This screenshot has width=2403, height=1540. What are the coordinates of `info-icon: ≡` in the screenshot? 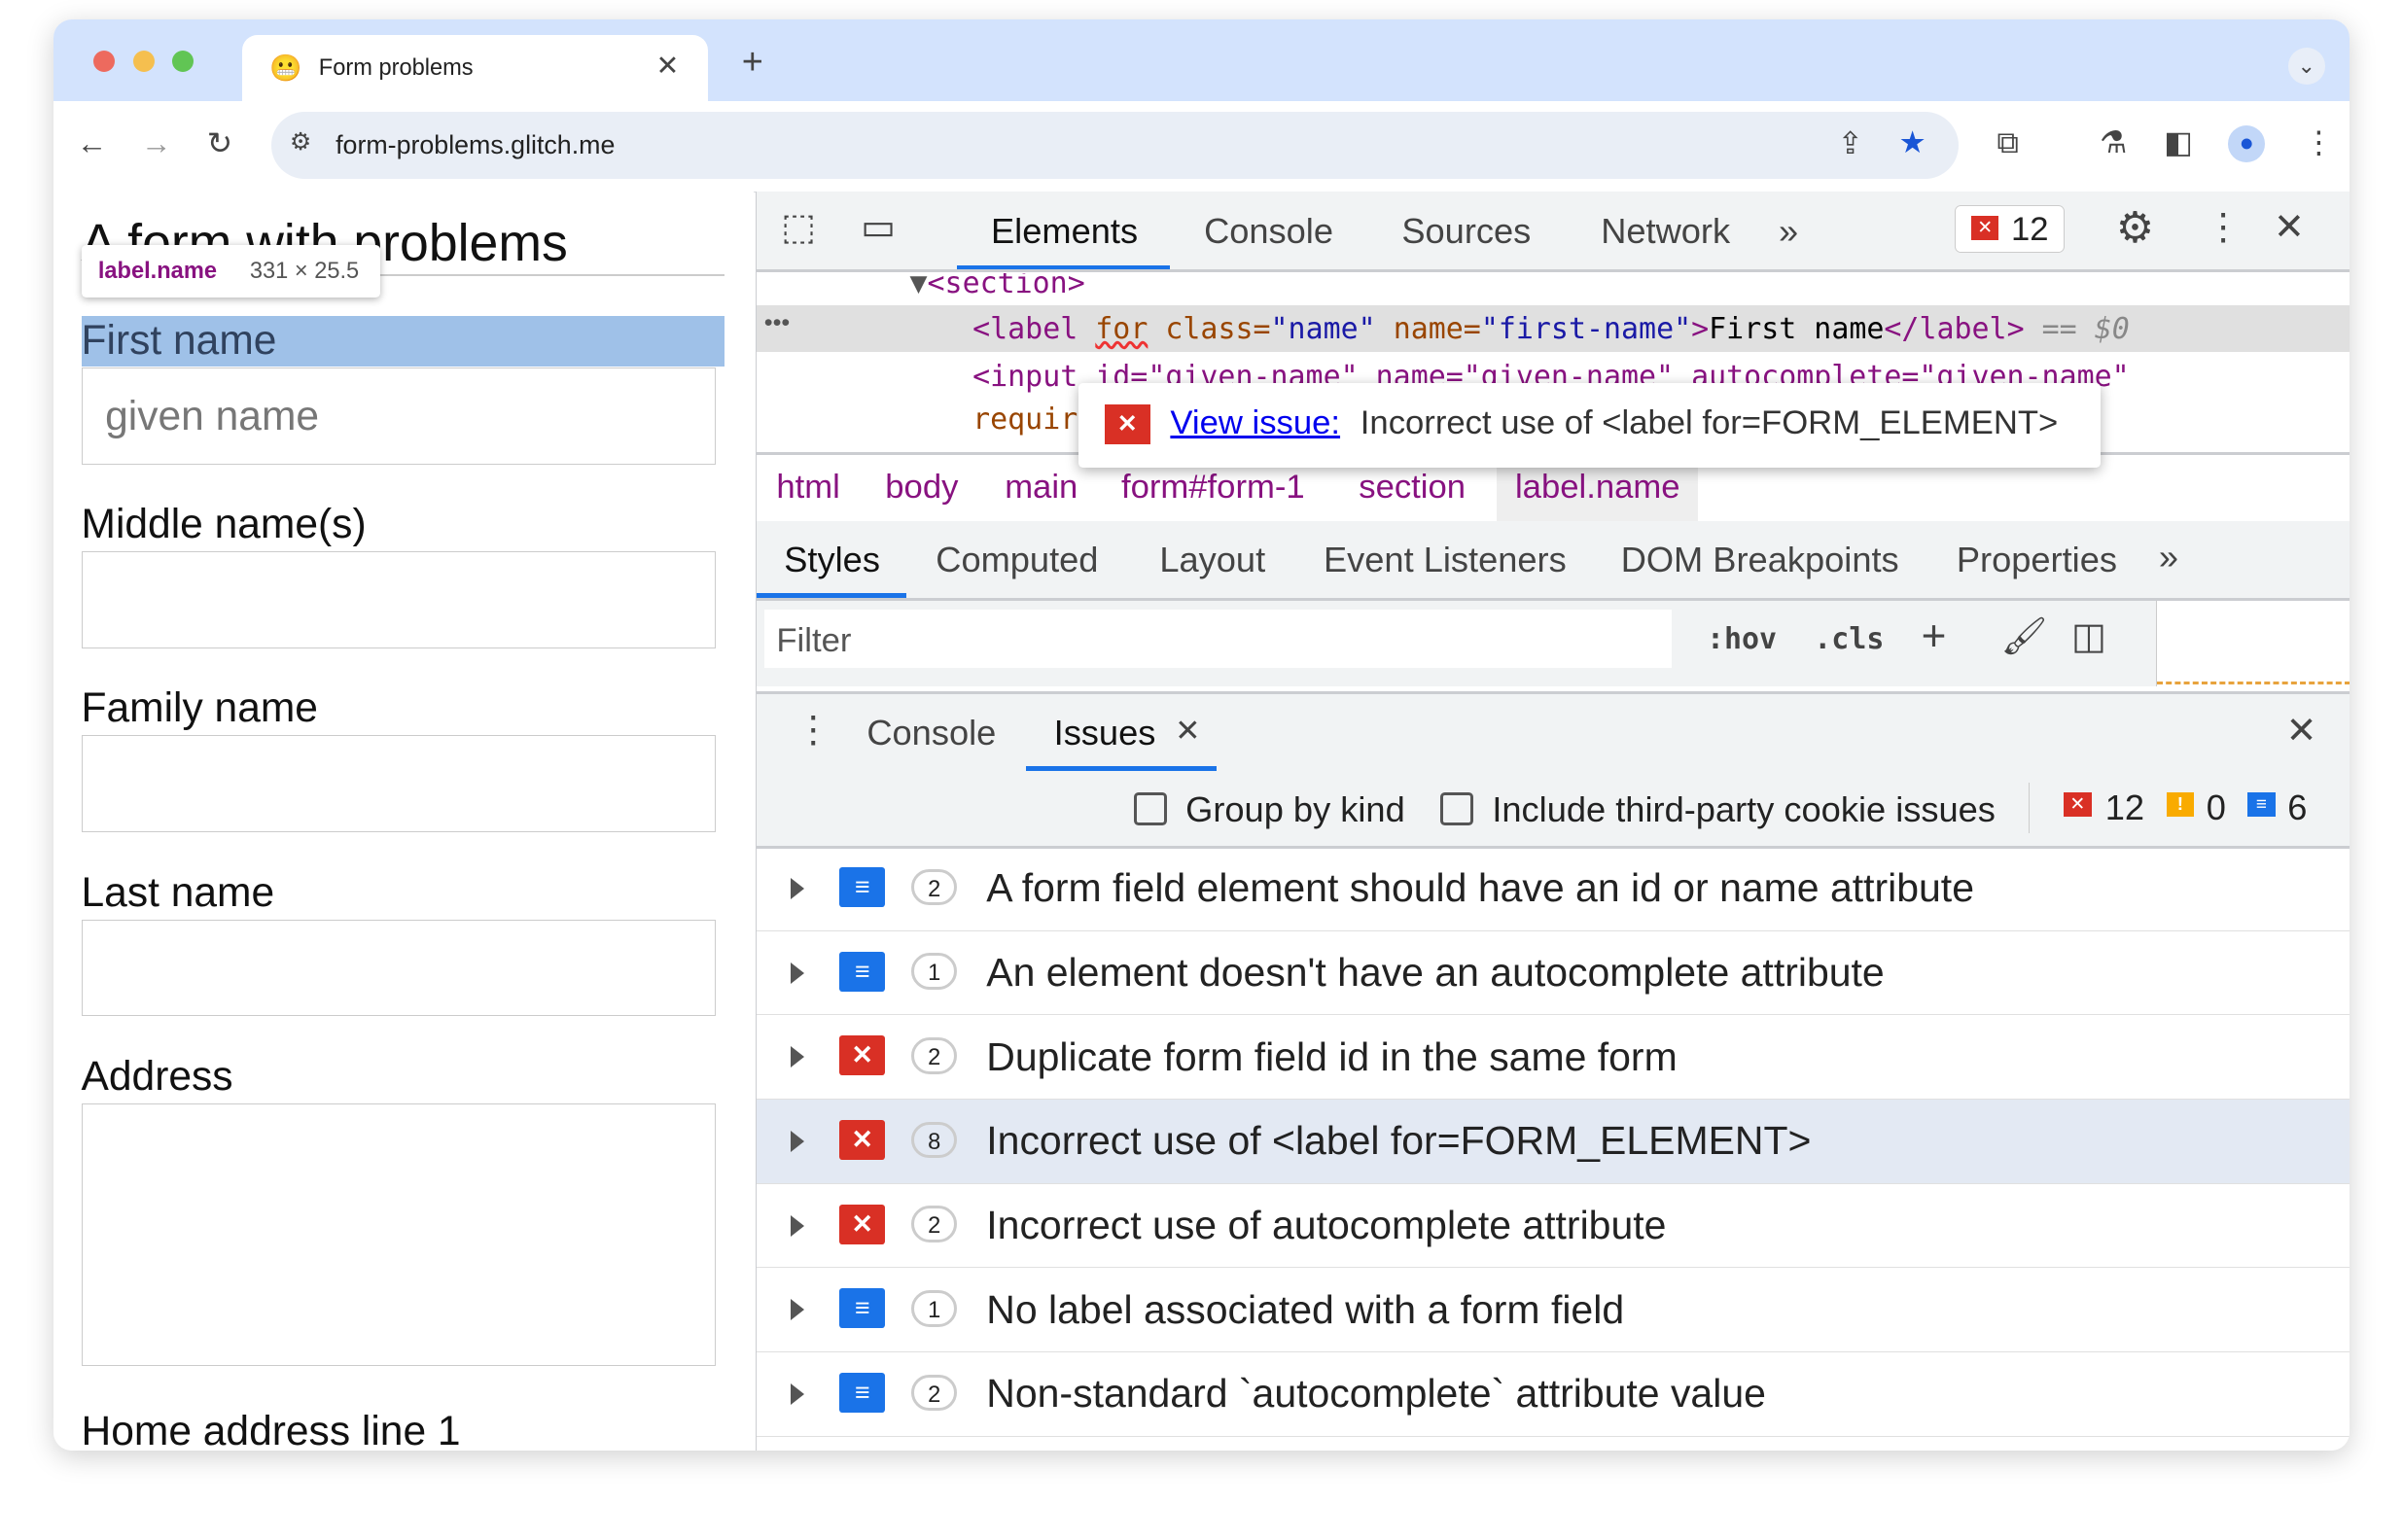 It's located at (862, 1393).